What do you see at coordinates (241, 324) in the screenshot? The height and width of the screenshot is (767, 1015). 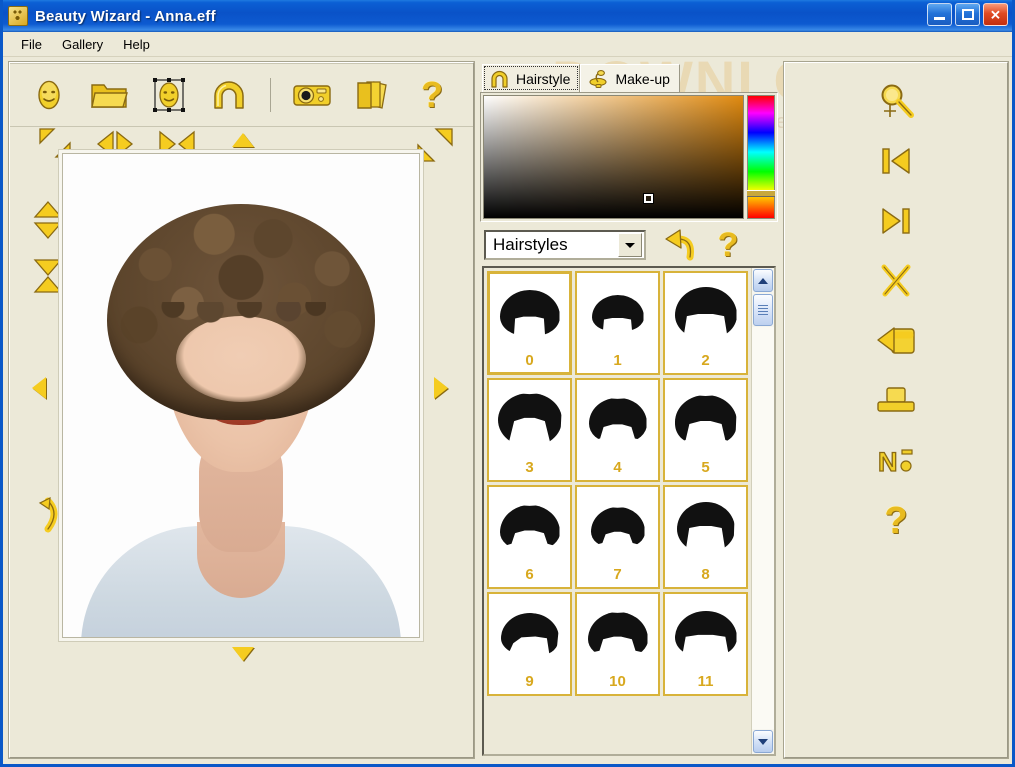 I see `hair-fringe` at bounding box center [241, 324].